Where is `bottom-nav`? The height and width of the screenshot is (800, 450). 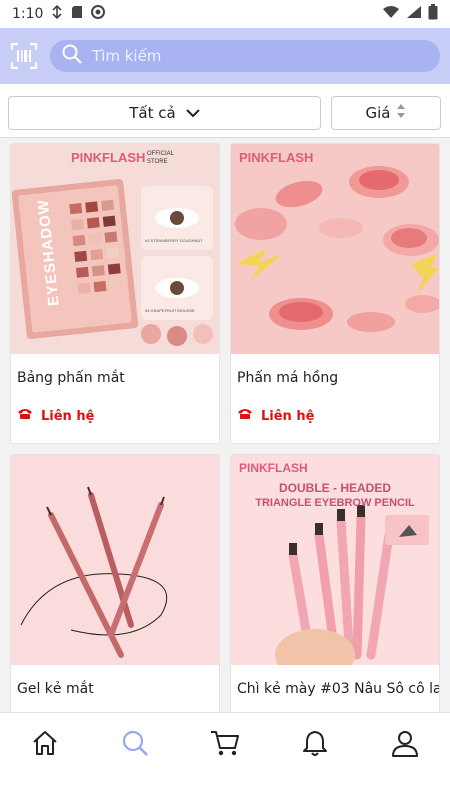 bottom-nav is located at coordinates (225, 744).